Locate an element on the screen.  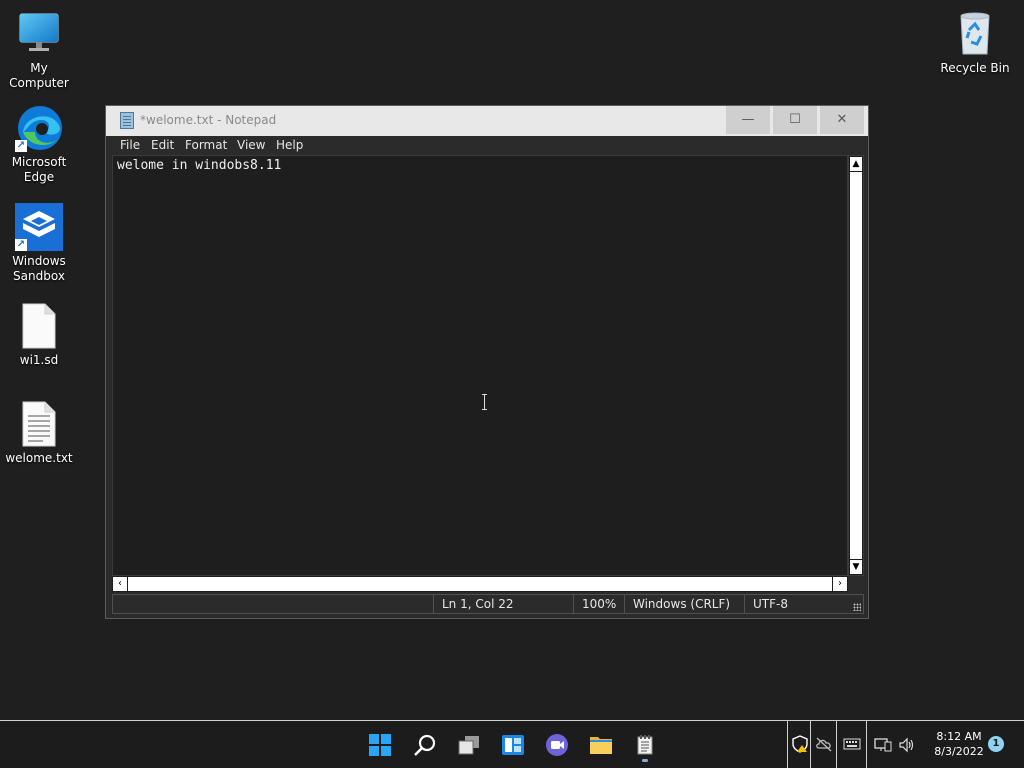
desktop-icon-windows-sandbox: ↗ Windows Sandbox is located at coordinates (39, 243).